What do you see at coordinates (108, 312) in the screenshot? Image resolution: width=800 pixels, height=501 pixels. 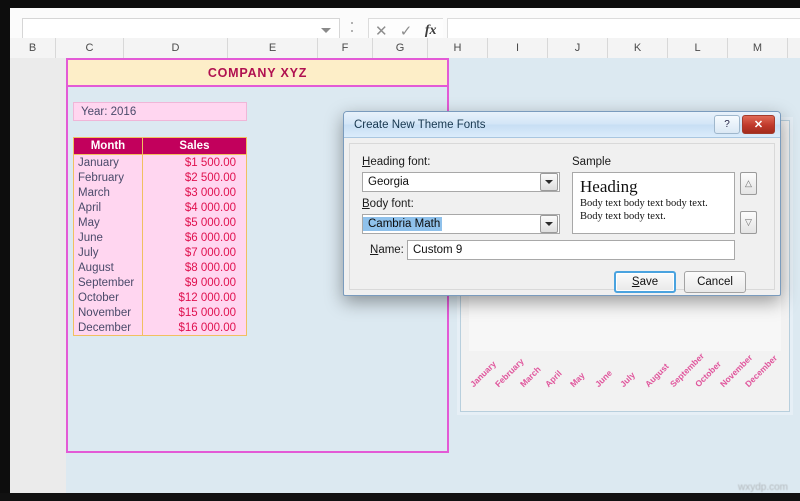 I see `cell-month: November` at bounding box center [108, 312].